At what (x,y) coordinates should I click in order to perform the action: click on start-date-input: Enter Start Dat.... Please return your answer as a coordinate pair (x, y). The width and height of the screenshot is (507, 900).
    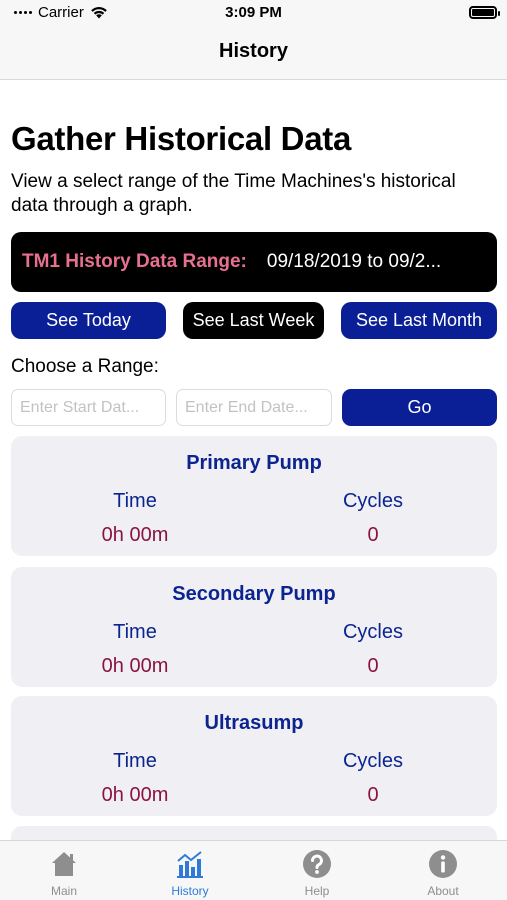
    Looking at the image, I should click on (88, 407).